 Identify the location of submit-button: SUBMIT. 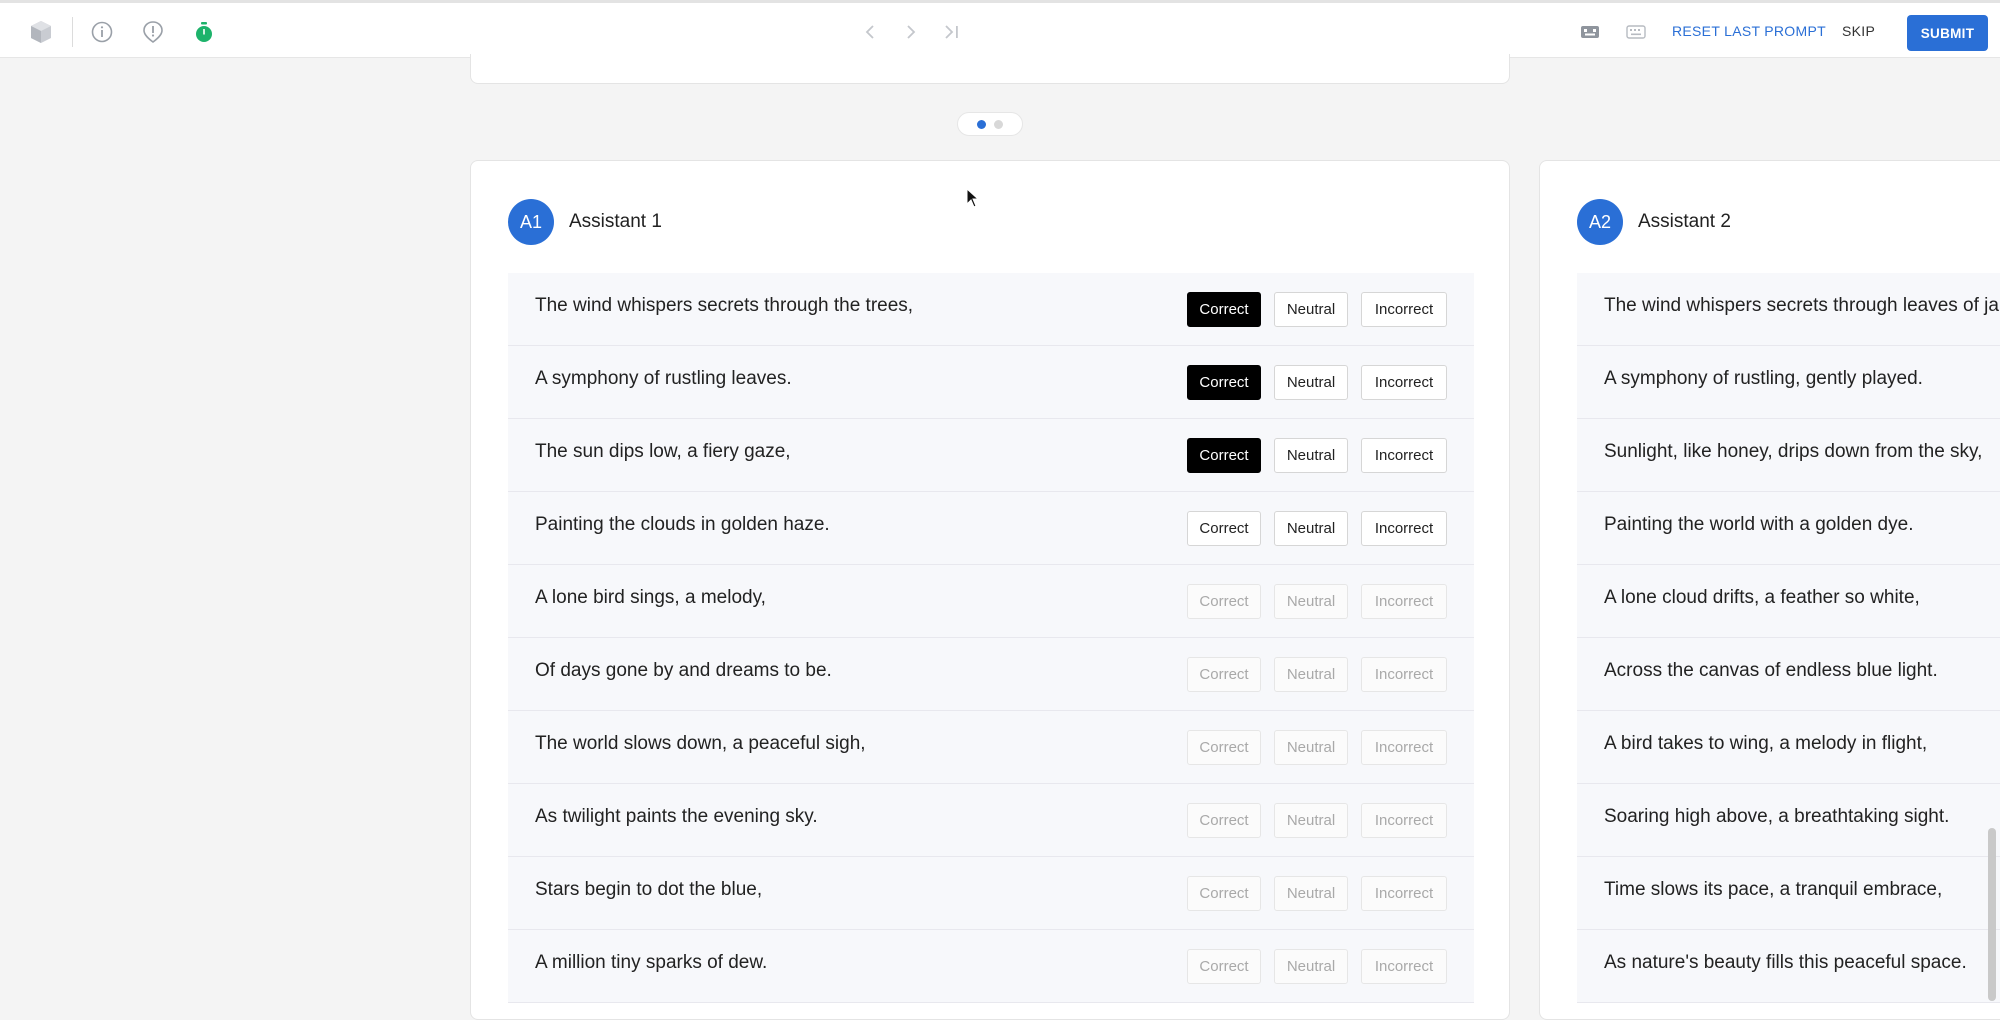
(1947, 33).